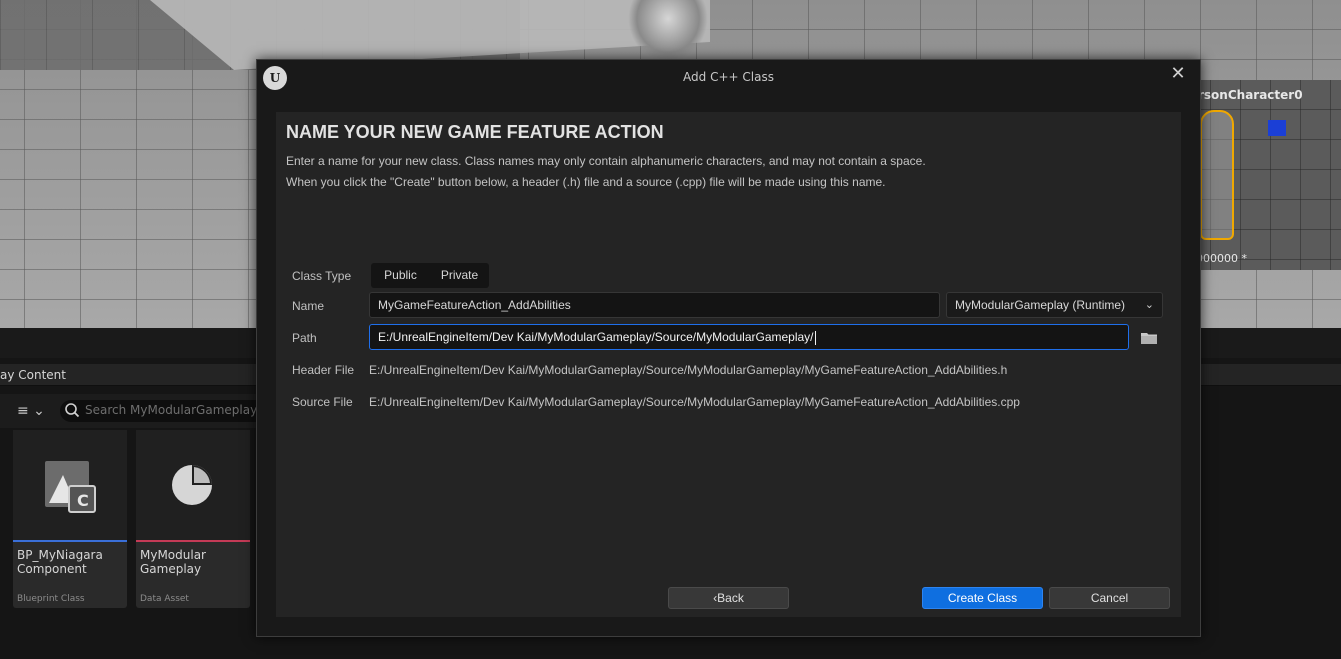 The height and width of the screenshot is (659, 1341). I want to click on page-heading: NAME YOUR NEW GAME FEATURE ACTION, so click(475, 132).